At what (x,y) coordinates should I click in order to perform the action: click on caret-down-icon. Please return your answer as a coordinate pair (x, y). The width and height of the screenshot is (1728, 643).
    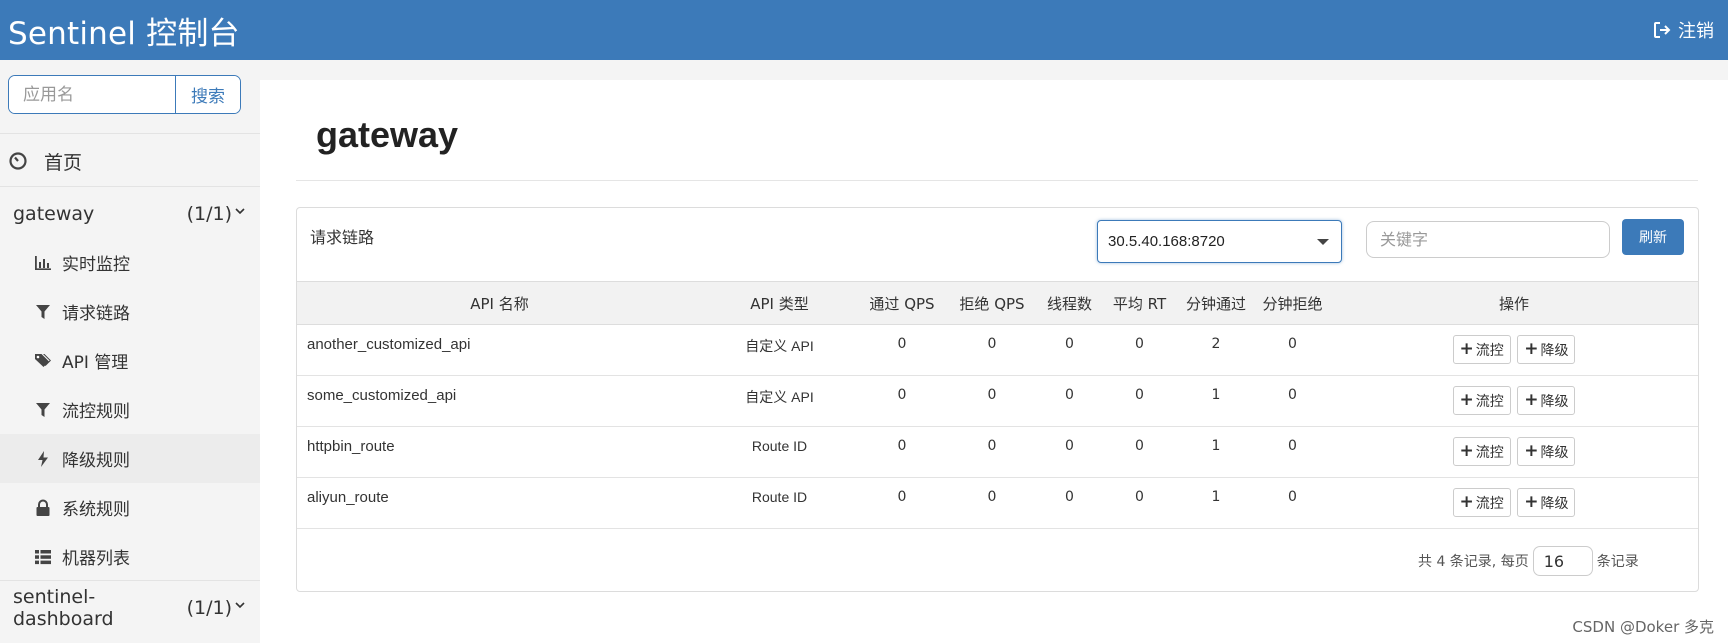
    Looking at the image, I should click on (1323, 241).